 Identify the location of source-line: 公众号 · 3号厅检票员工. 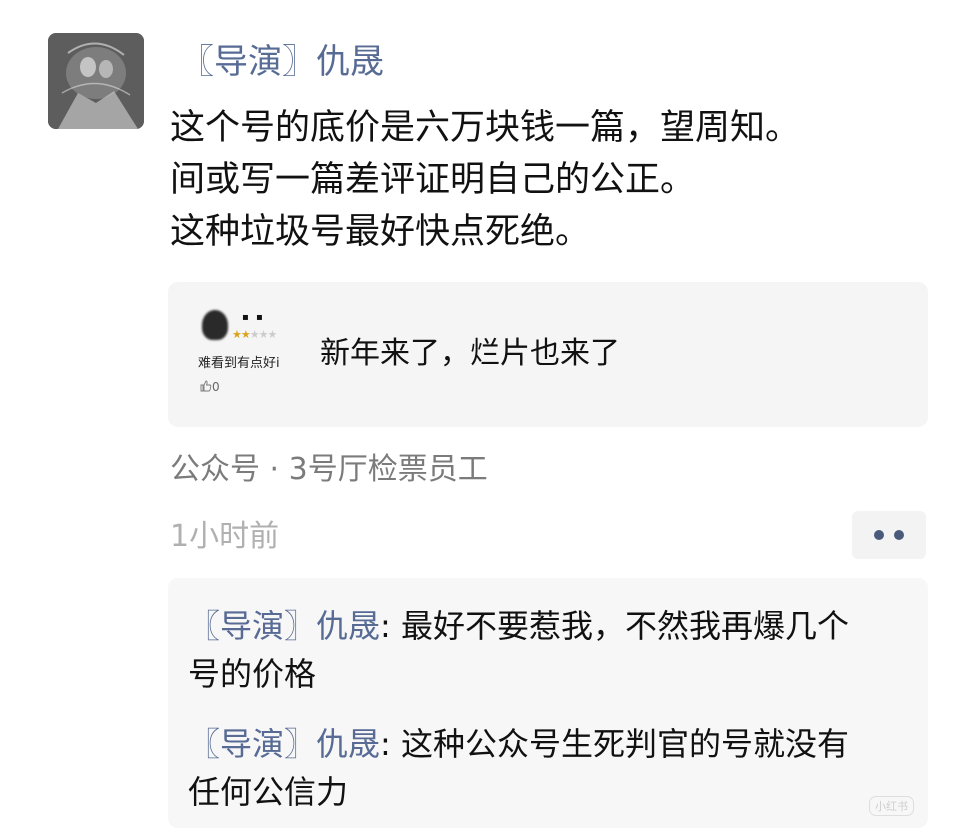
(329, 469).